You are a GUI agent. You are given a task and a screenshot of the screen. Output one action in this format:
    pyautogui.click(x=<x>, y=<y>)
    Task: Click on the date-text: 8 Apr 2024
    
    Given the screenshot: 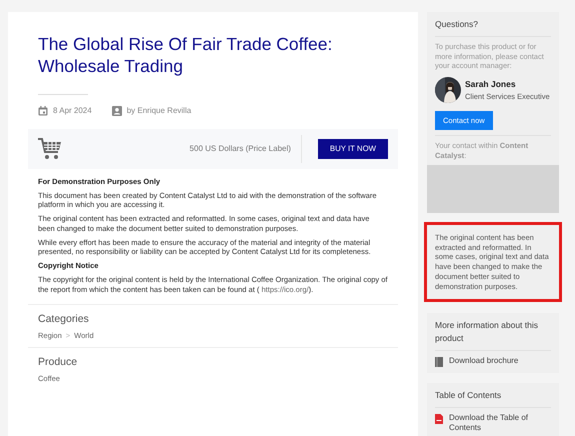 What is the action you would take?
    pyautogui.click(x=72, y=110)
    